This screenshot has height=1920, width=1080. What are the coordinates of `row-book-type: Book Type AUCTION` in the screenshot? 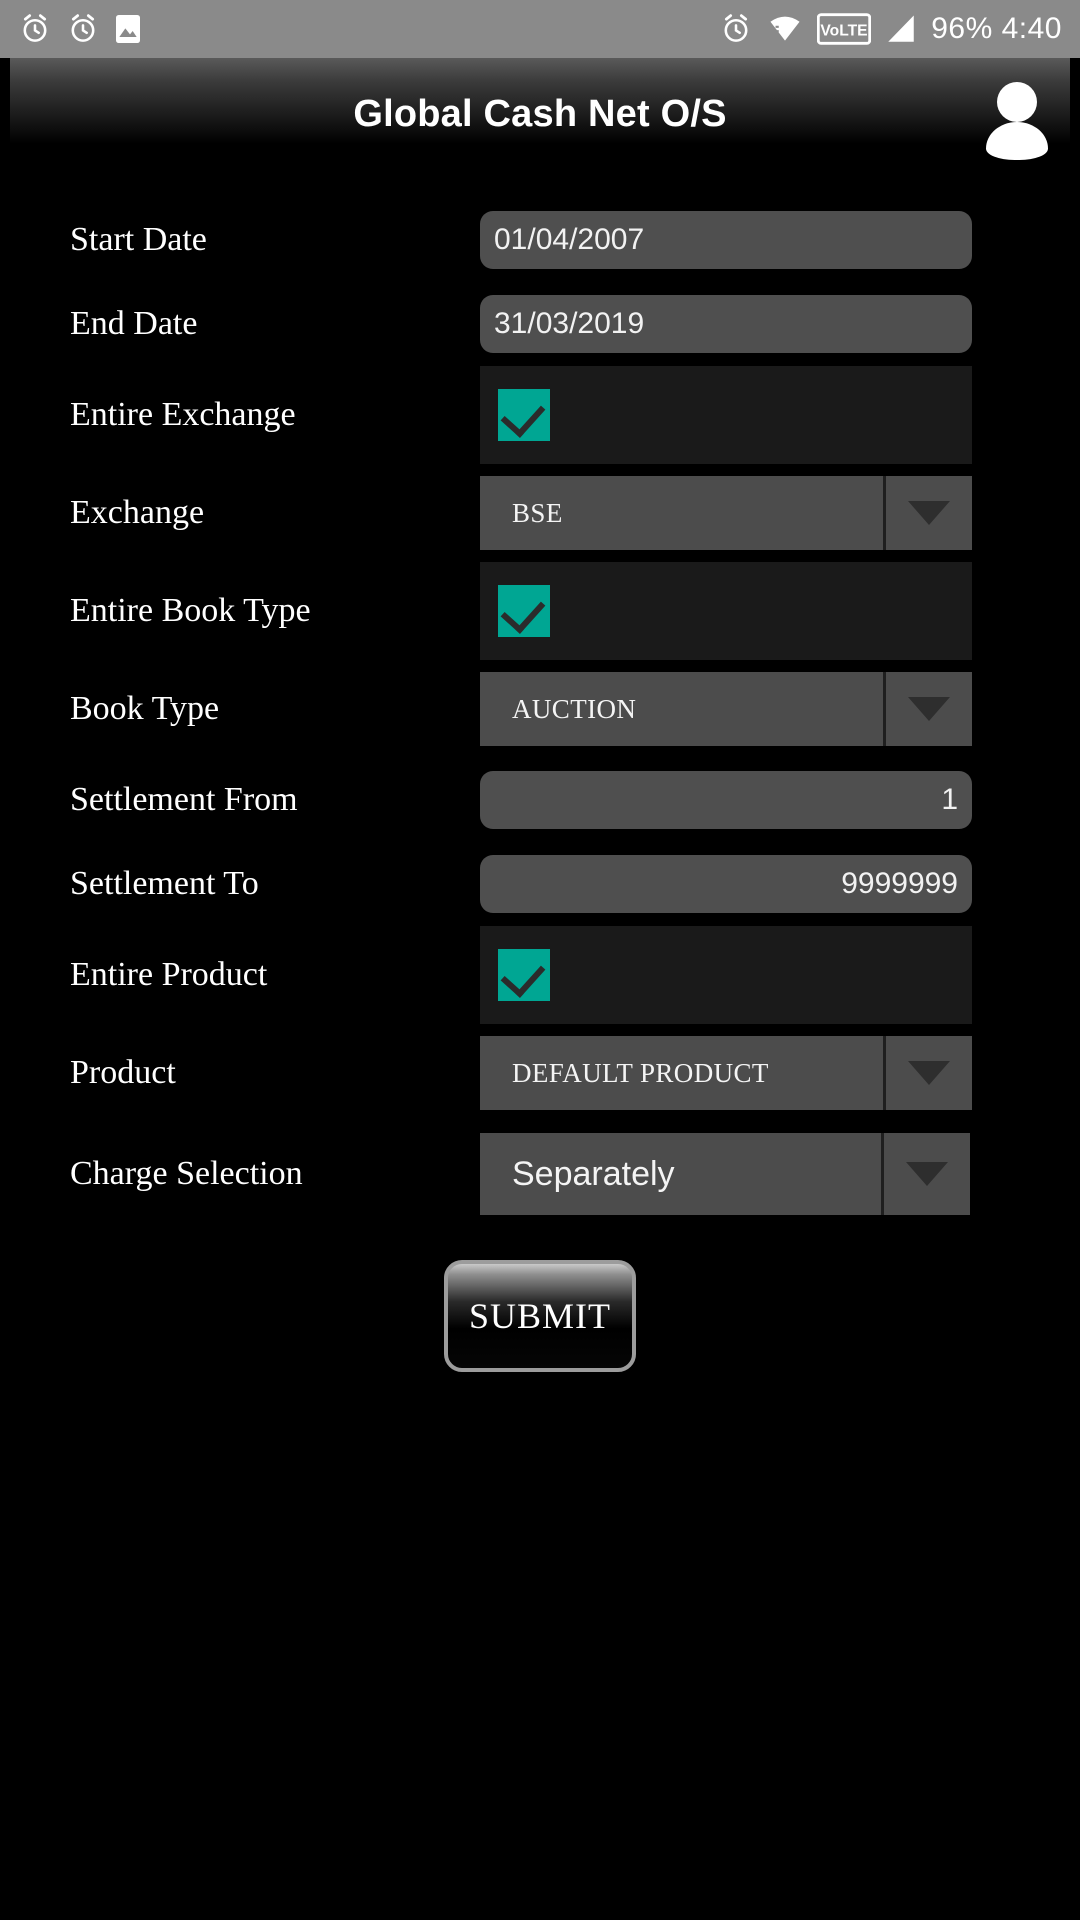 It's located at (540, 709).